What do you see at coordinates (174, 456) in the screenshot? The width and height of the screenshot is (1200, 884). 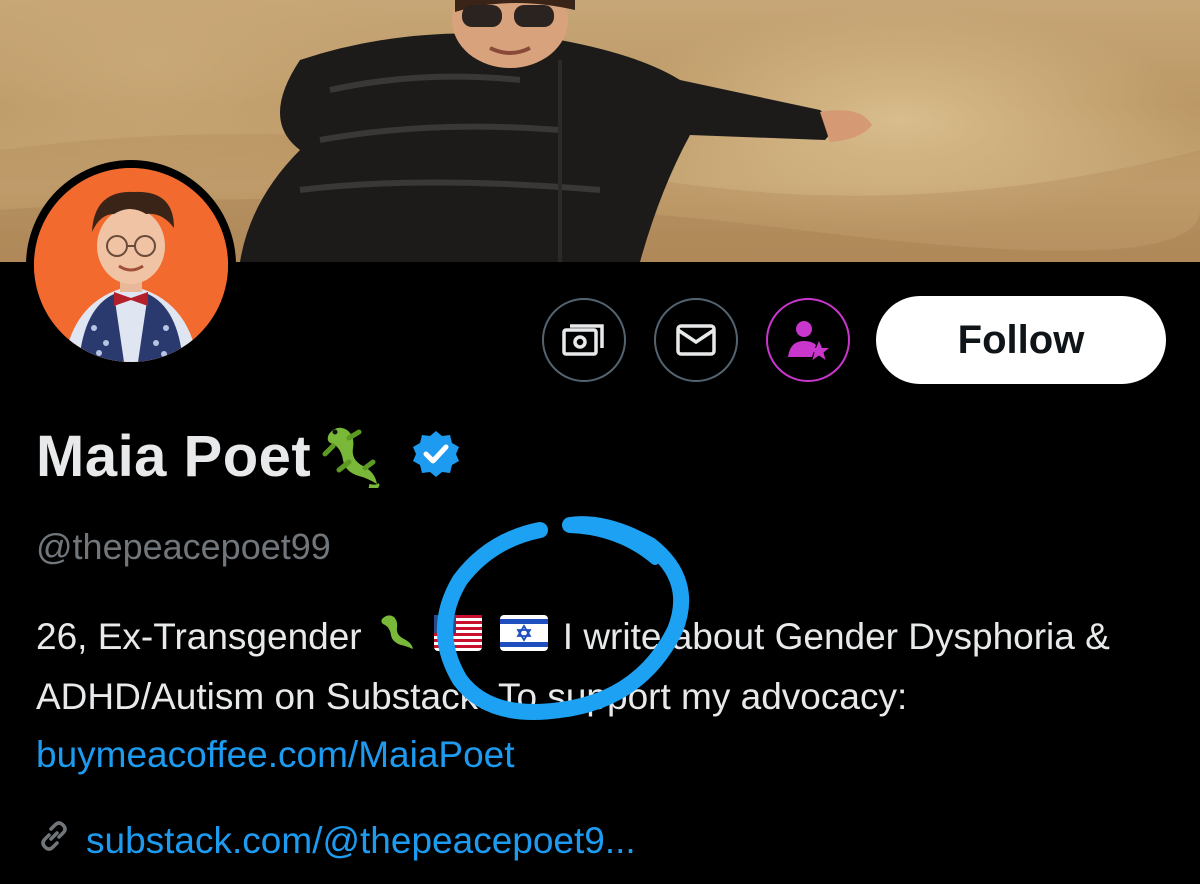 I see `display-name: Maia Poet` at bounding box center [174, 456].